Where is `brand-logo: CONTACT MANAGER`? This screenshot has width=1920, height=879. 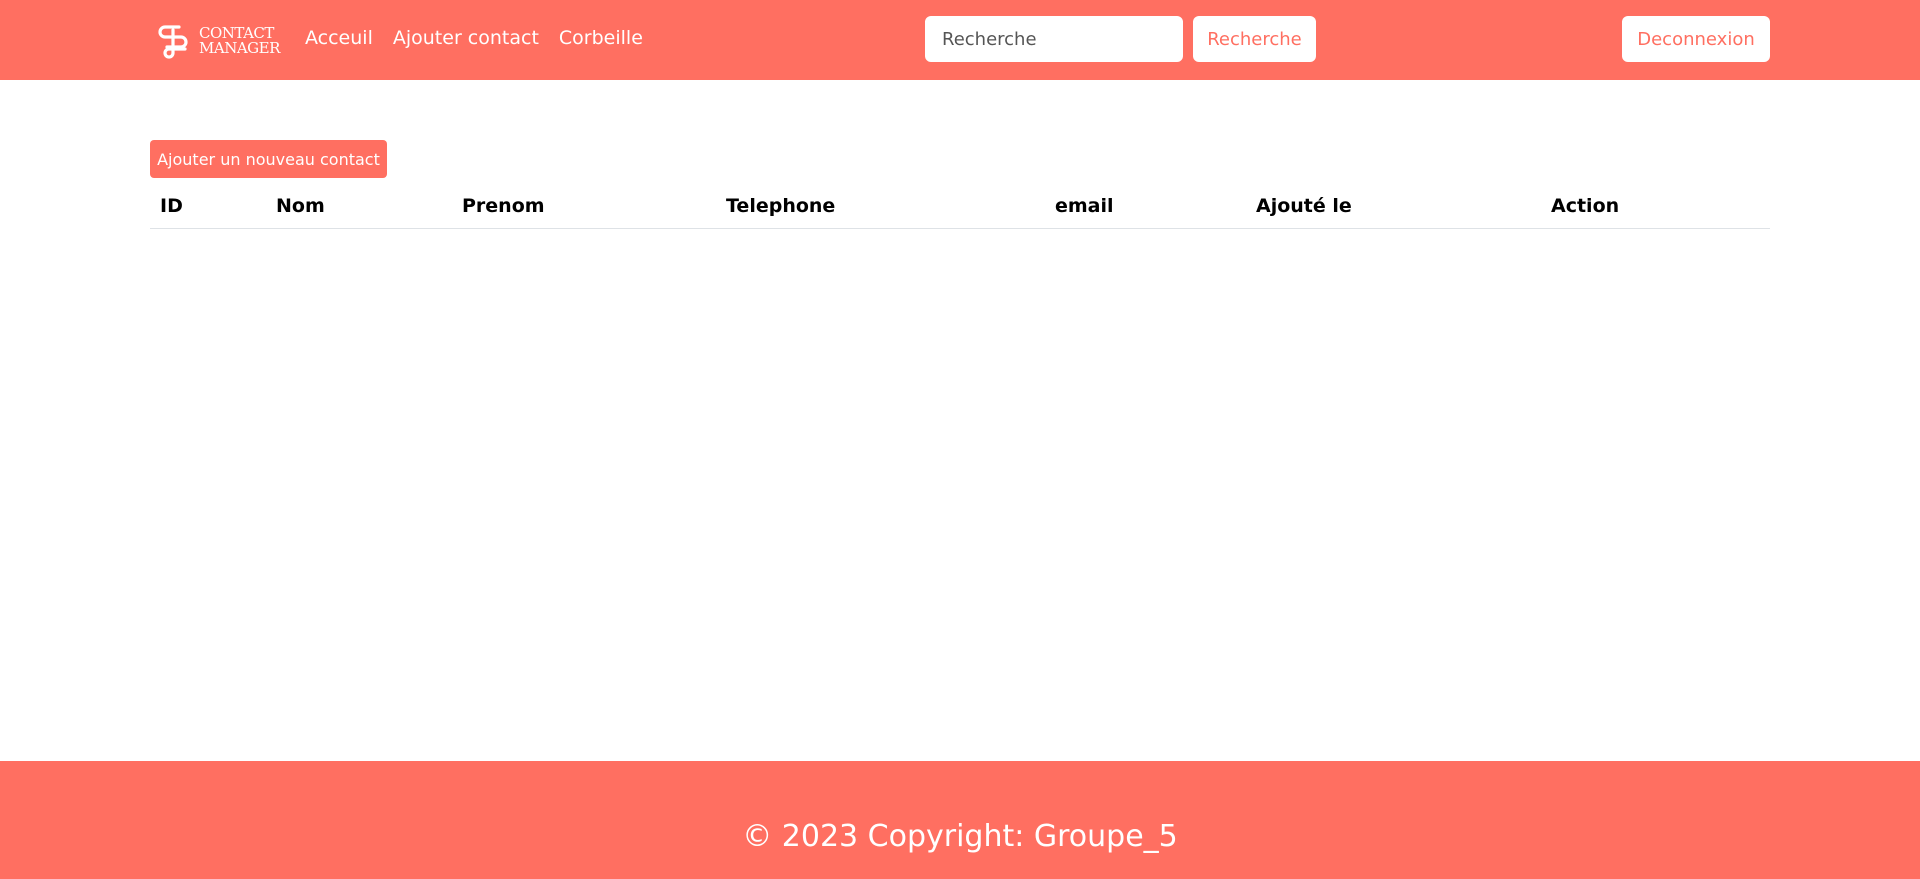
brand-logo: CONTACT MANAGER is located at coordinates (216, 41).